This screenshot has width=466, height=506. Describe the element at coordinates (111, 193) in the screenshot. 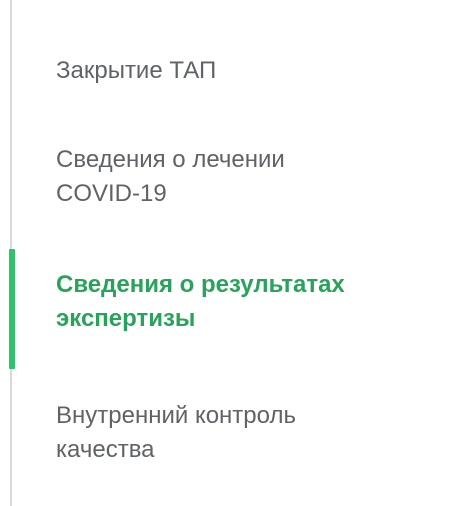

I see `nav-item-label: COVID-19` at that location.